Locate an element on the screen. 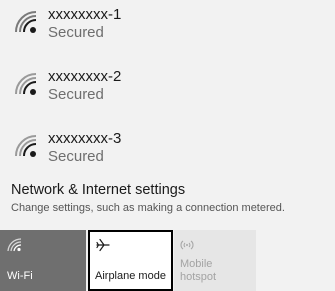 The height and width of the screenshot is (291, 335). network-name: xxxxxxxx-3 is located at coordinates (85, 138).